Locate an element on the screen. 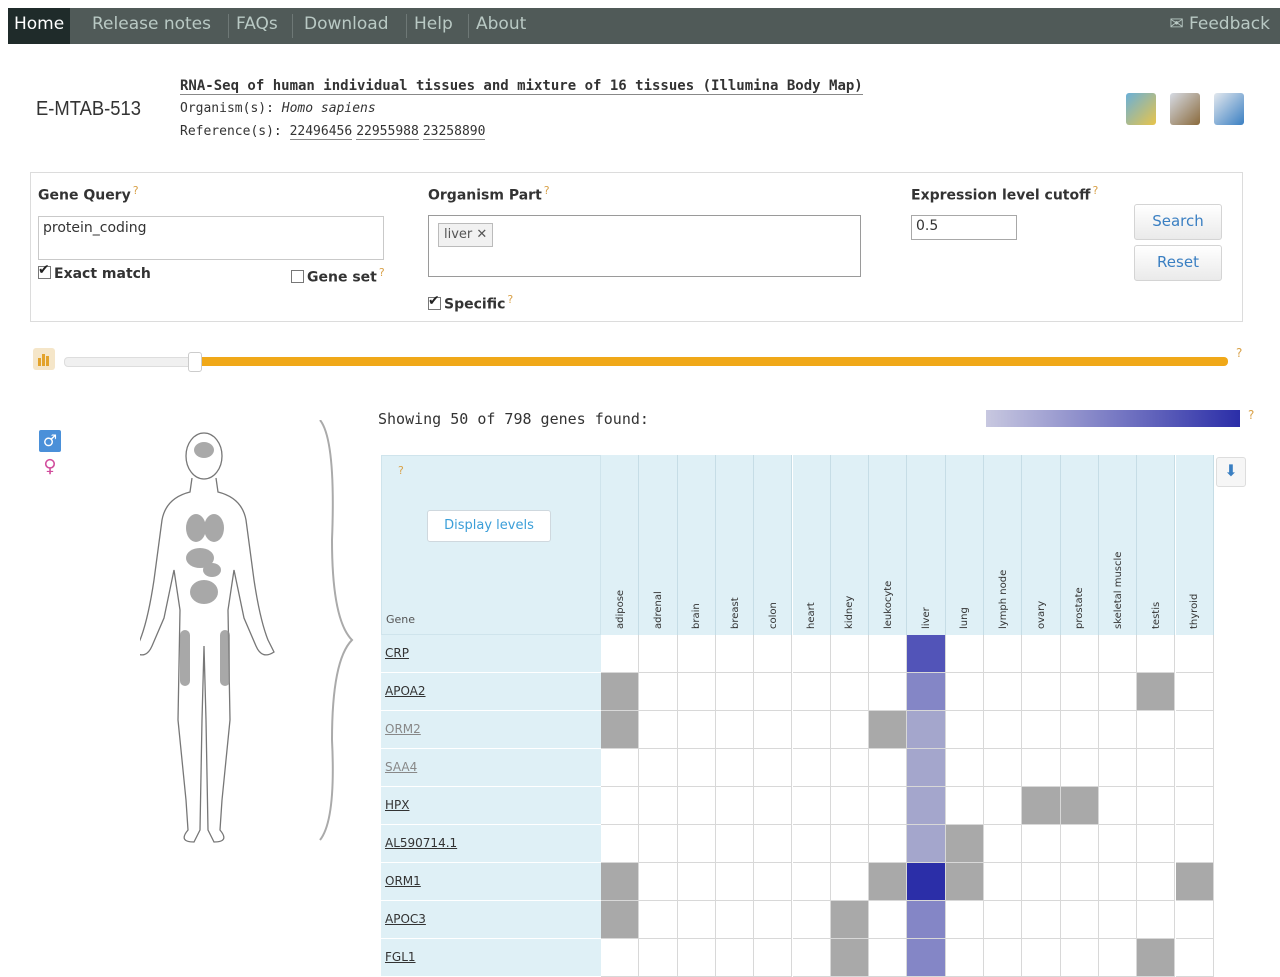 The image size is (1280, 977). gene-row-label: CRP is located at coordinates (491, 654).